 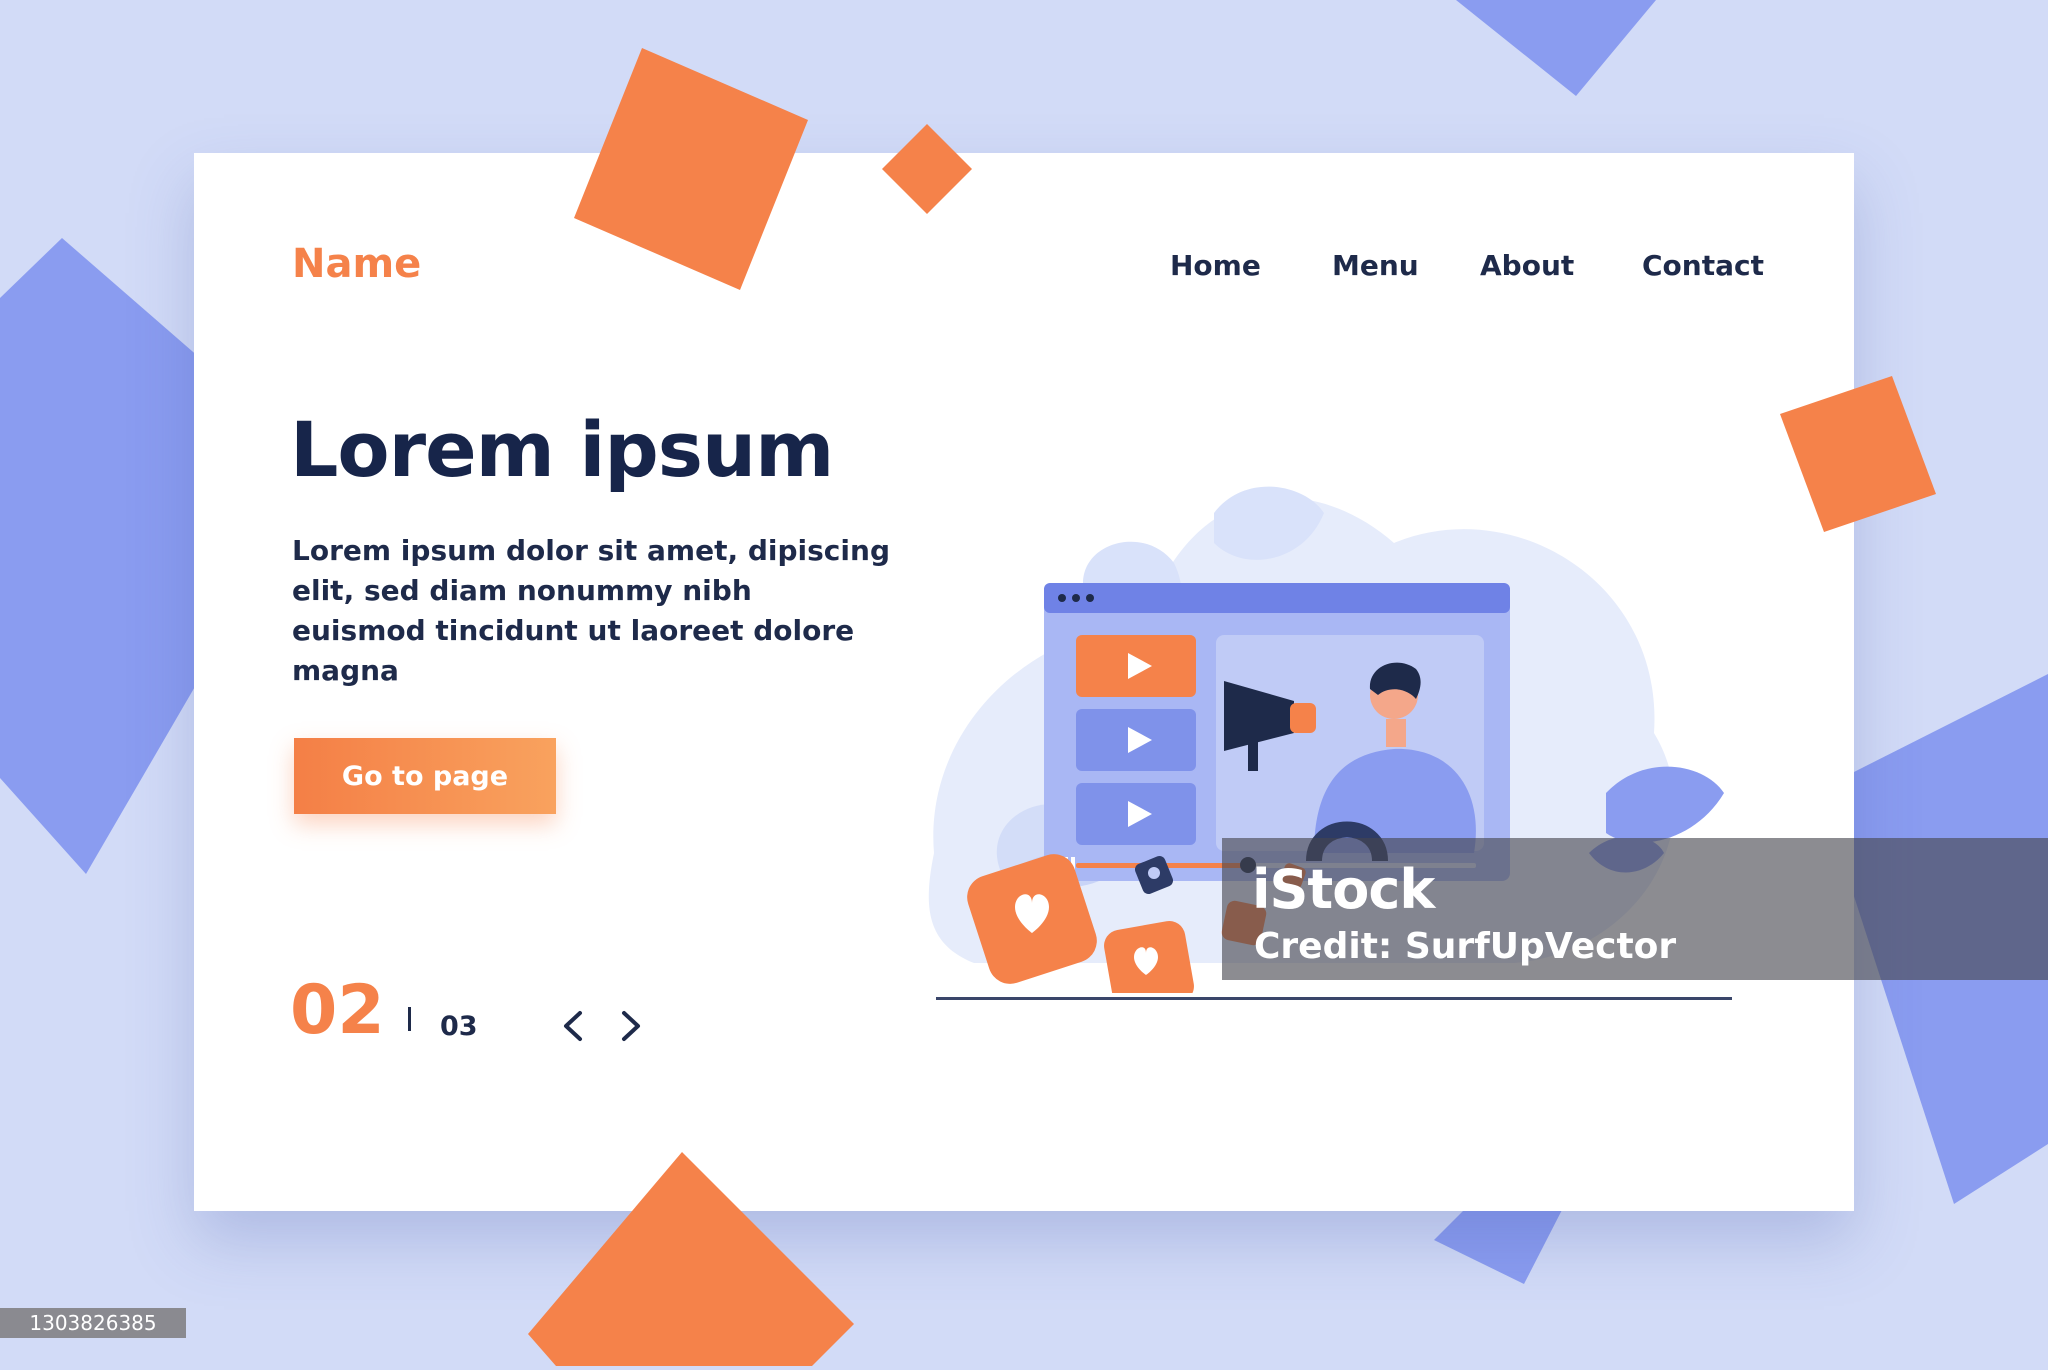 What do you see at coordinates (1343, 889) in the screenshot?
I see `watermark-logo: iStock` at bounding box center [1343, 889].